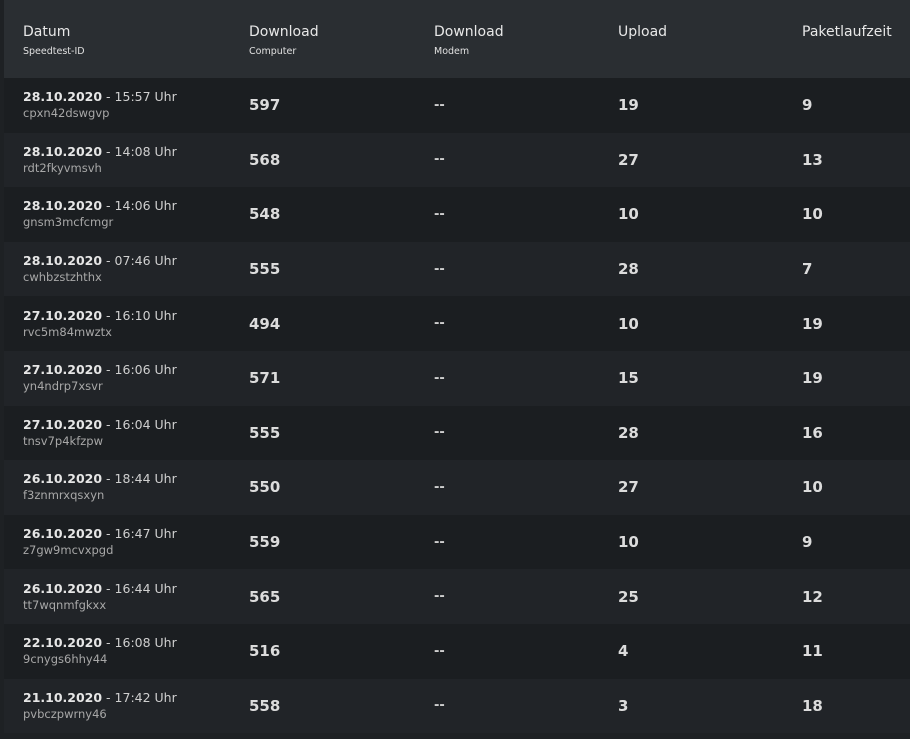  Describe the element at coordinates (47, 32) in the screenshot. I see `header-date-label: Datum` at that location.